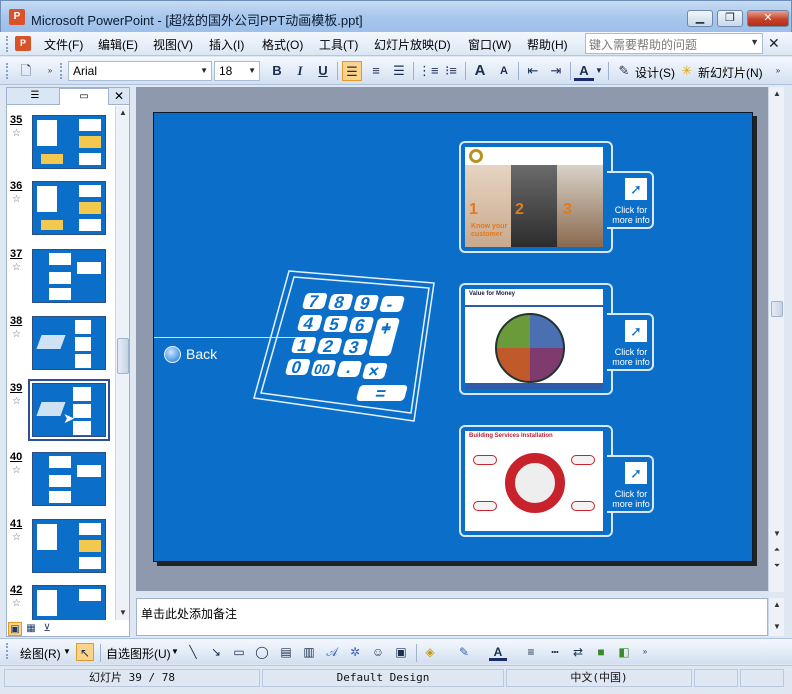  What do you see at coordinates (61, 276) in the screenshot?
I see `slide-thumbnail: 37 ☆` at bounding box center [61, 276].